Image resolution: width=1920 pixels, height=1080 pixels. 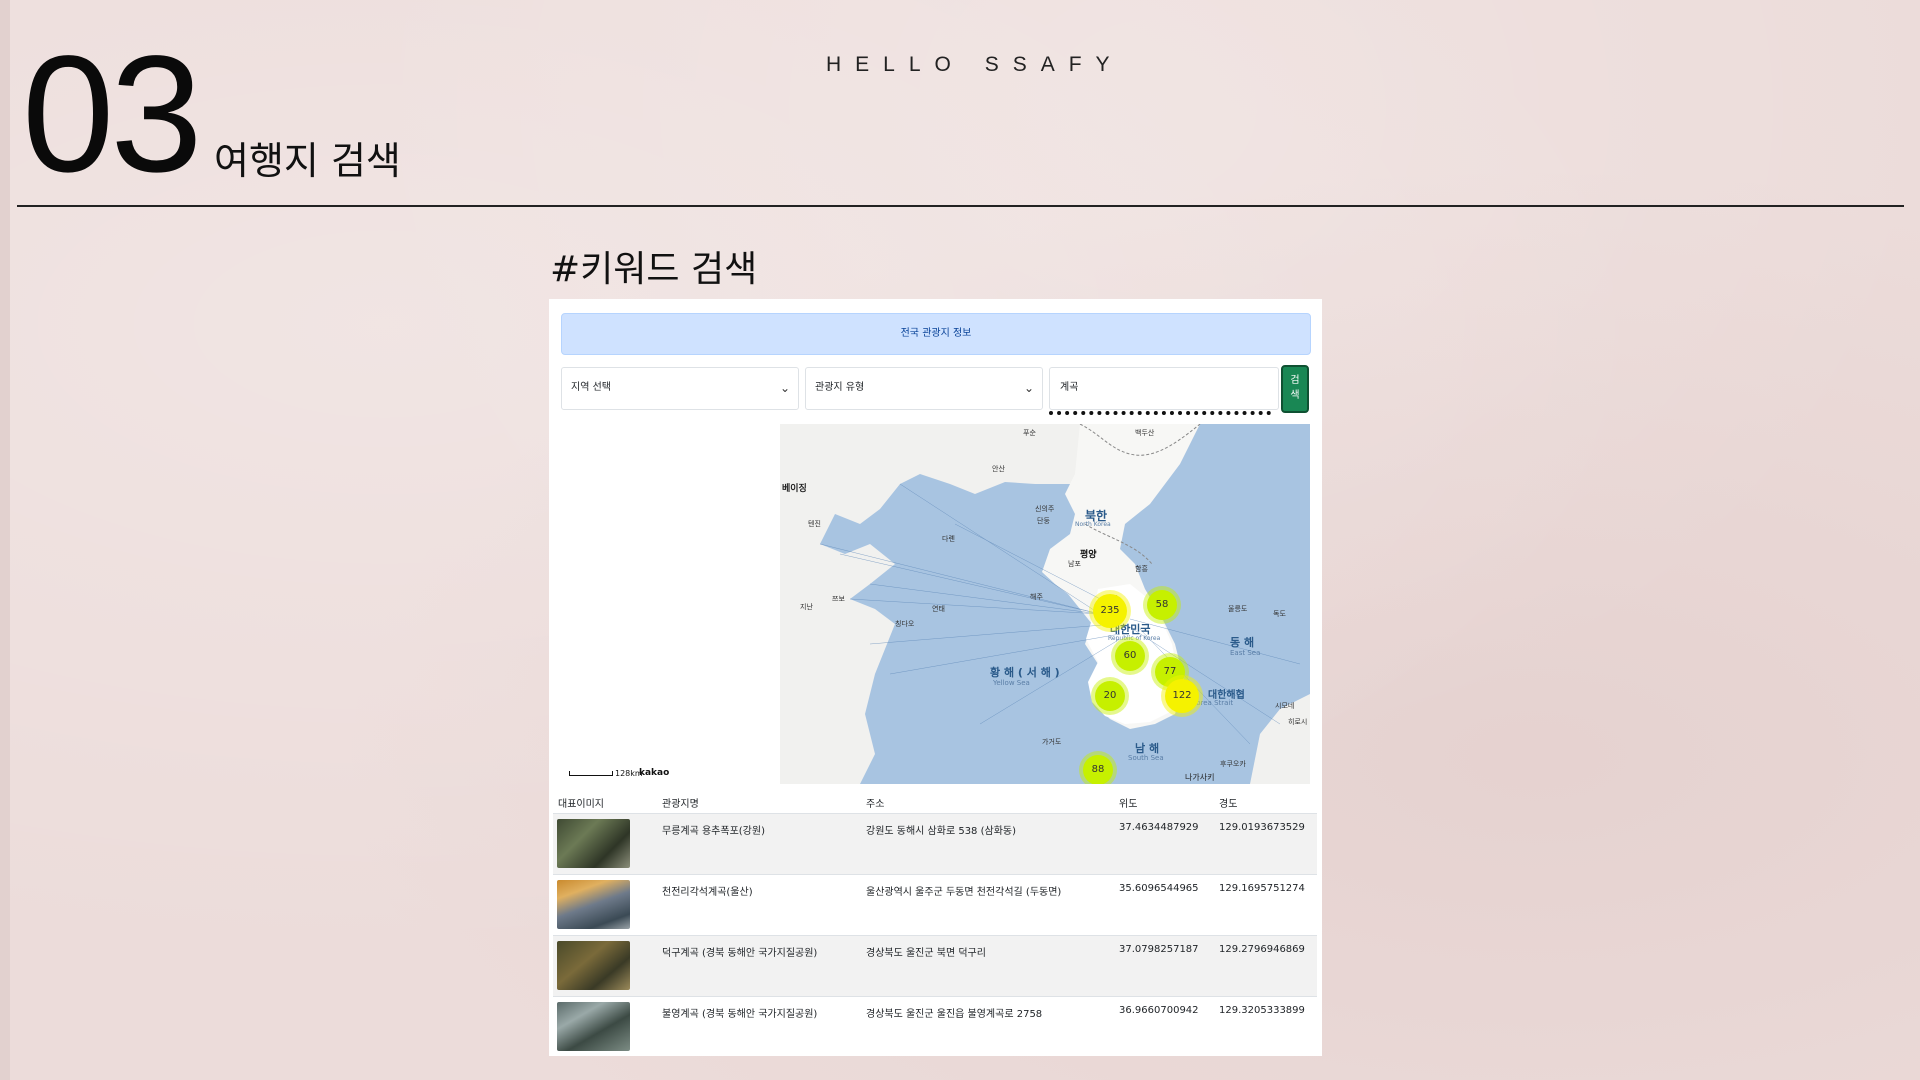 What do you see at coordinates (1228, 804) in the screenshot?
I see `column-header: 경도` at bounding box center [1228, 804].